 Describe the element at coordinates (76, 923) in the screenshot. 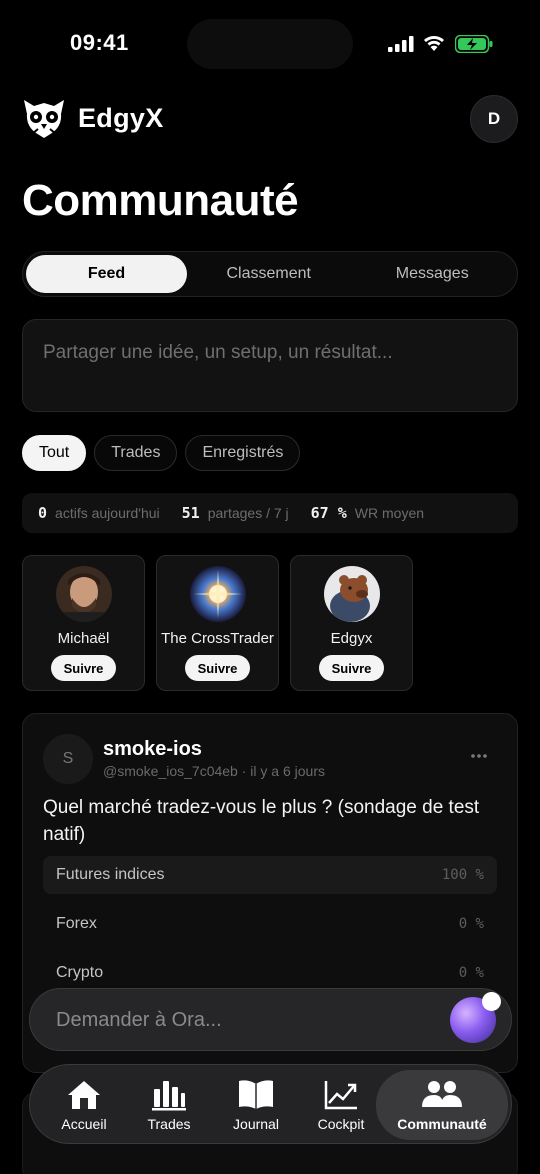

I see `poll-option-label: Forex` at that location.